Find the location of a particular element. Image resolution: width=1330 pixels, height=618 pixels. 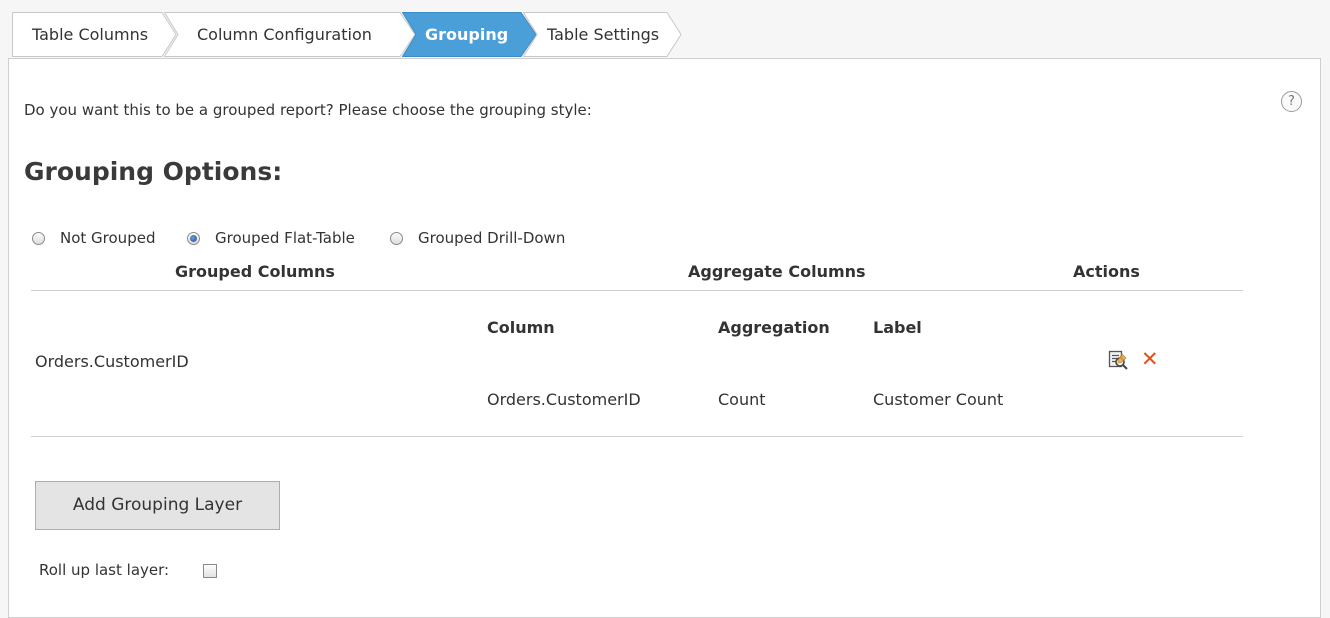

add-grouping-layer-button: Add Grouping Layer is located at coordinates (157, 505).